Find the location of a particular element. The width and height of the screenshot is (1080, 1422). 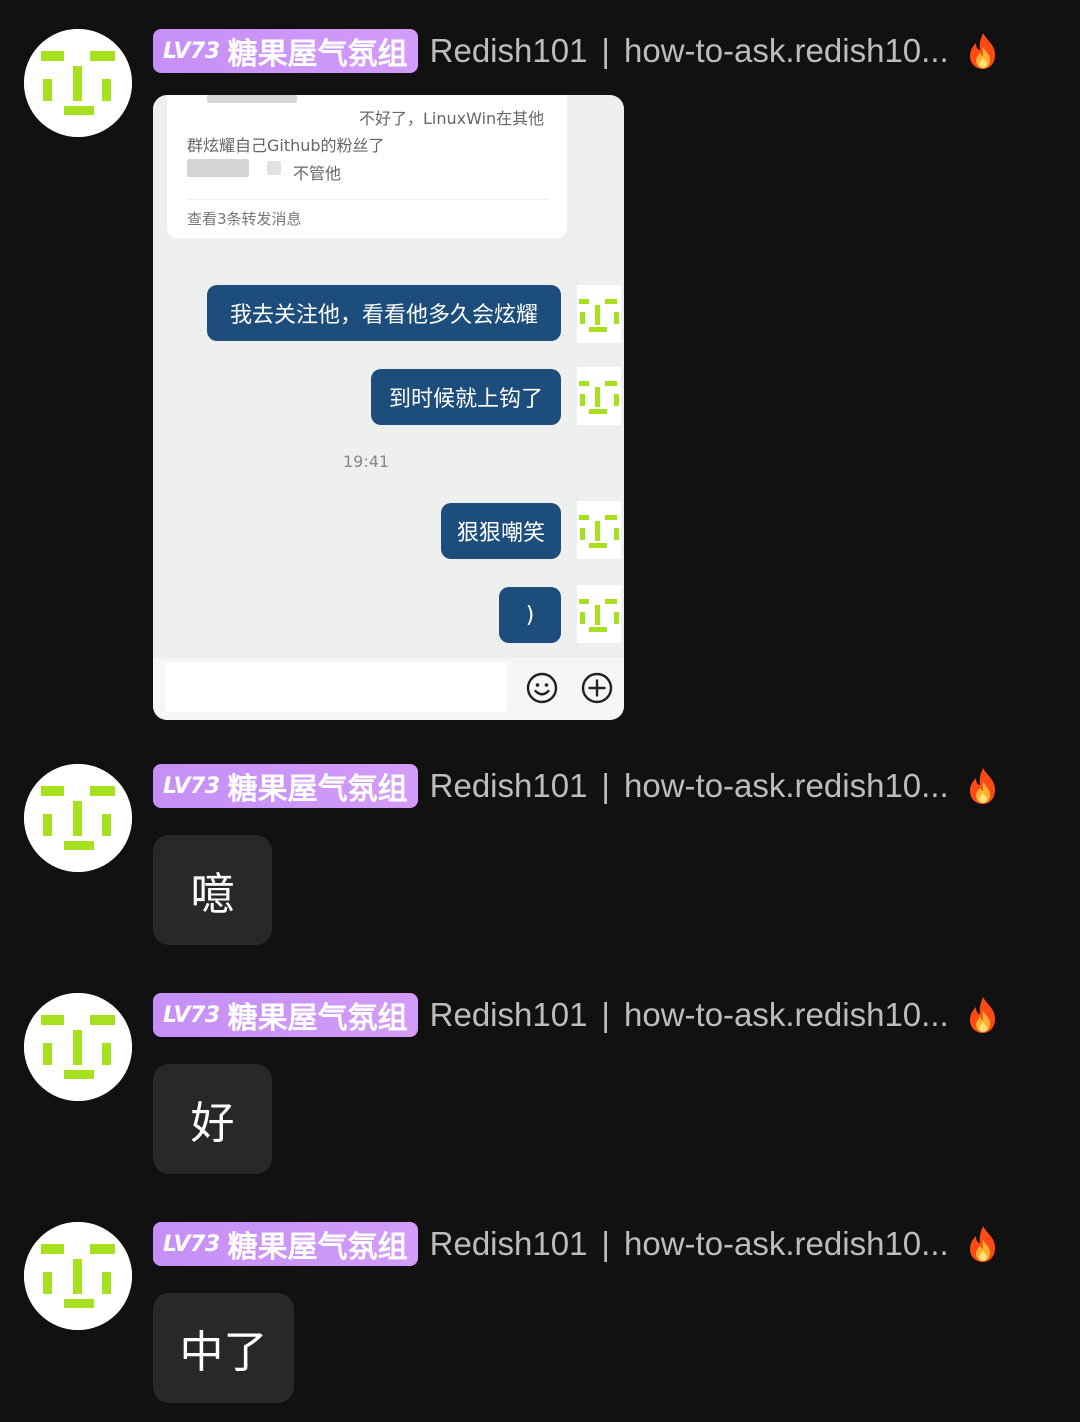

forward-more-link: 查看3条转发消息 is located at coordinates (244, 218).